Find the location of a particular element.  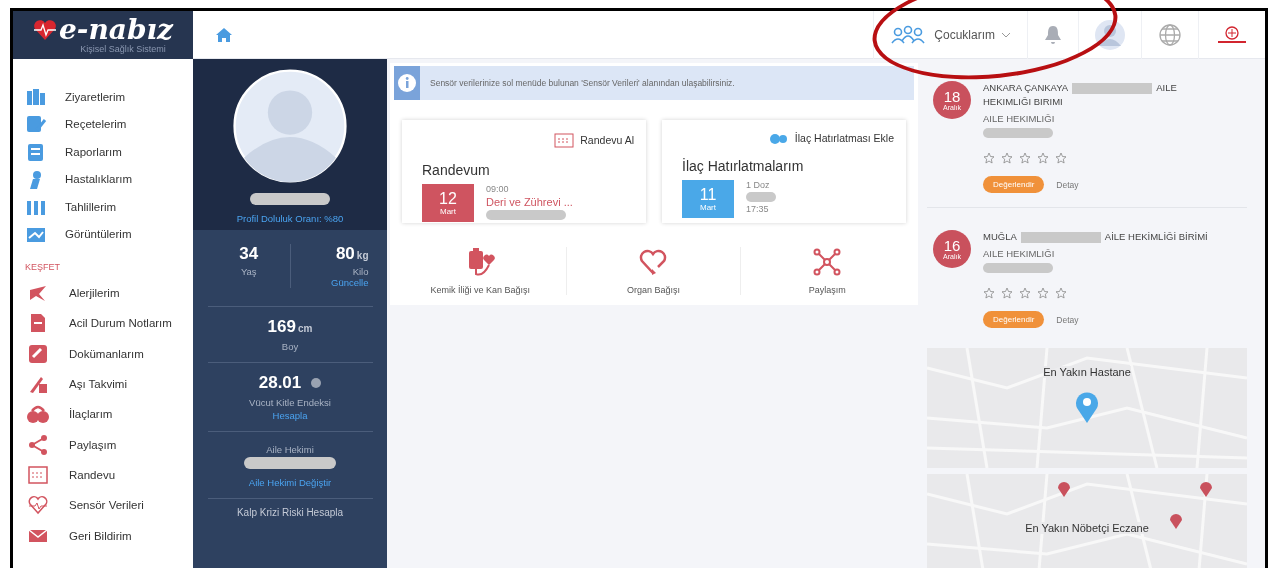

card-detail: 1 Doz is located at coordinates (758, 185).